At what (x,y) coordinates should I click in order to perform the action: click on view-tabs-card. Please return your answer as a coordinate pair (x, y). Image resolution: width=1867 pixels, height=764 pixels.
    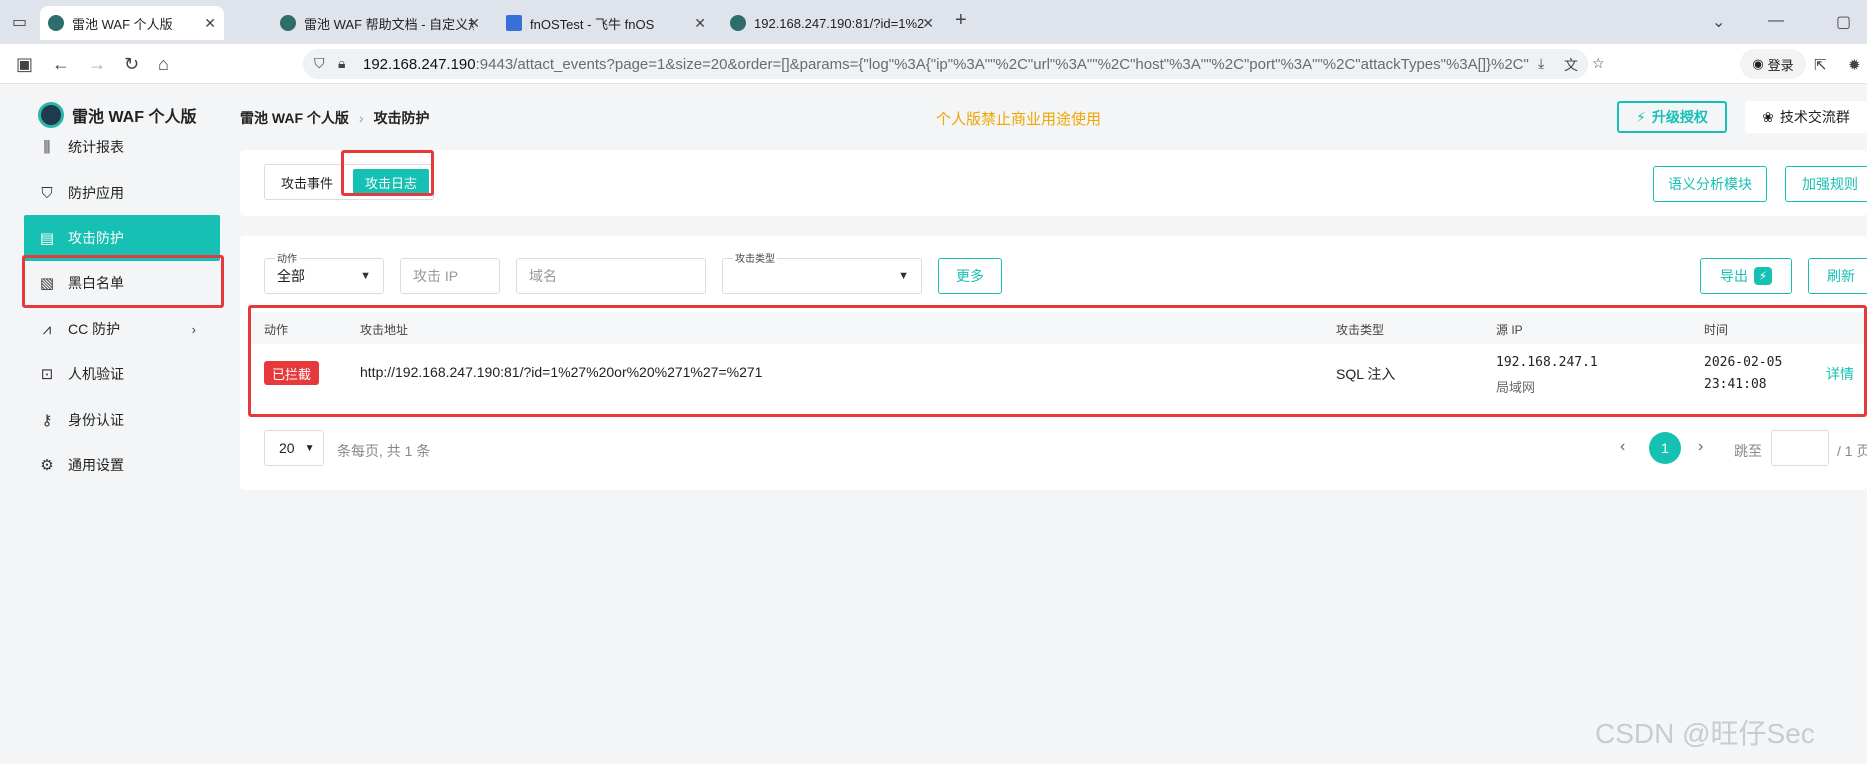
    Looking at the image, I should click on (1053, 183).